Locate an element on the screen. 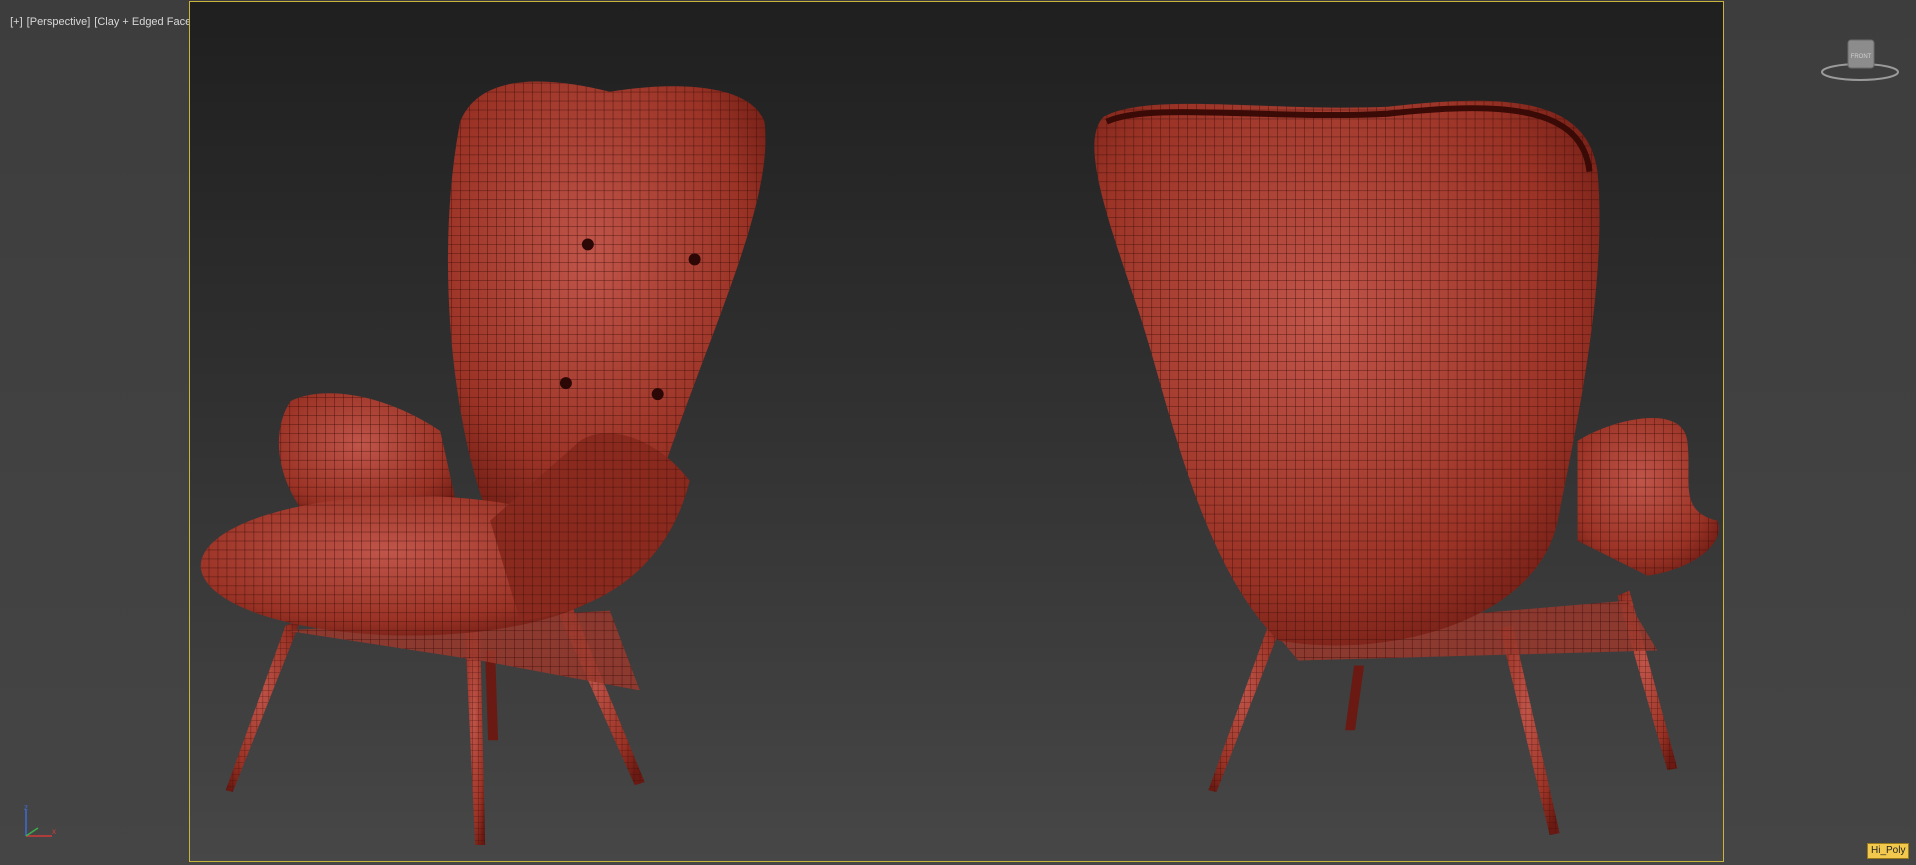  axis-tripod: z x is located at coordinates (40, 820).